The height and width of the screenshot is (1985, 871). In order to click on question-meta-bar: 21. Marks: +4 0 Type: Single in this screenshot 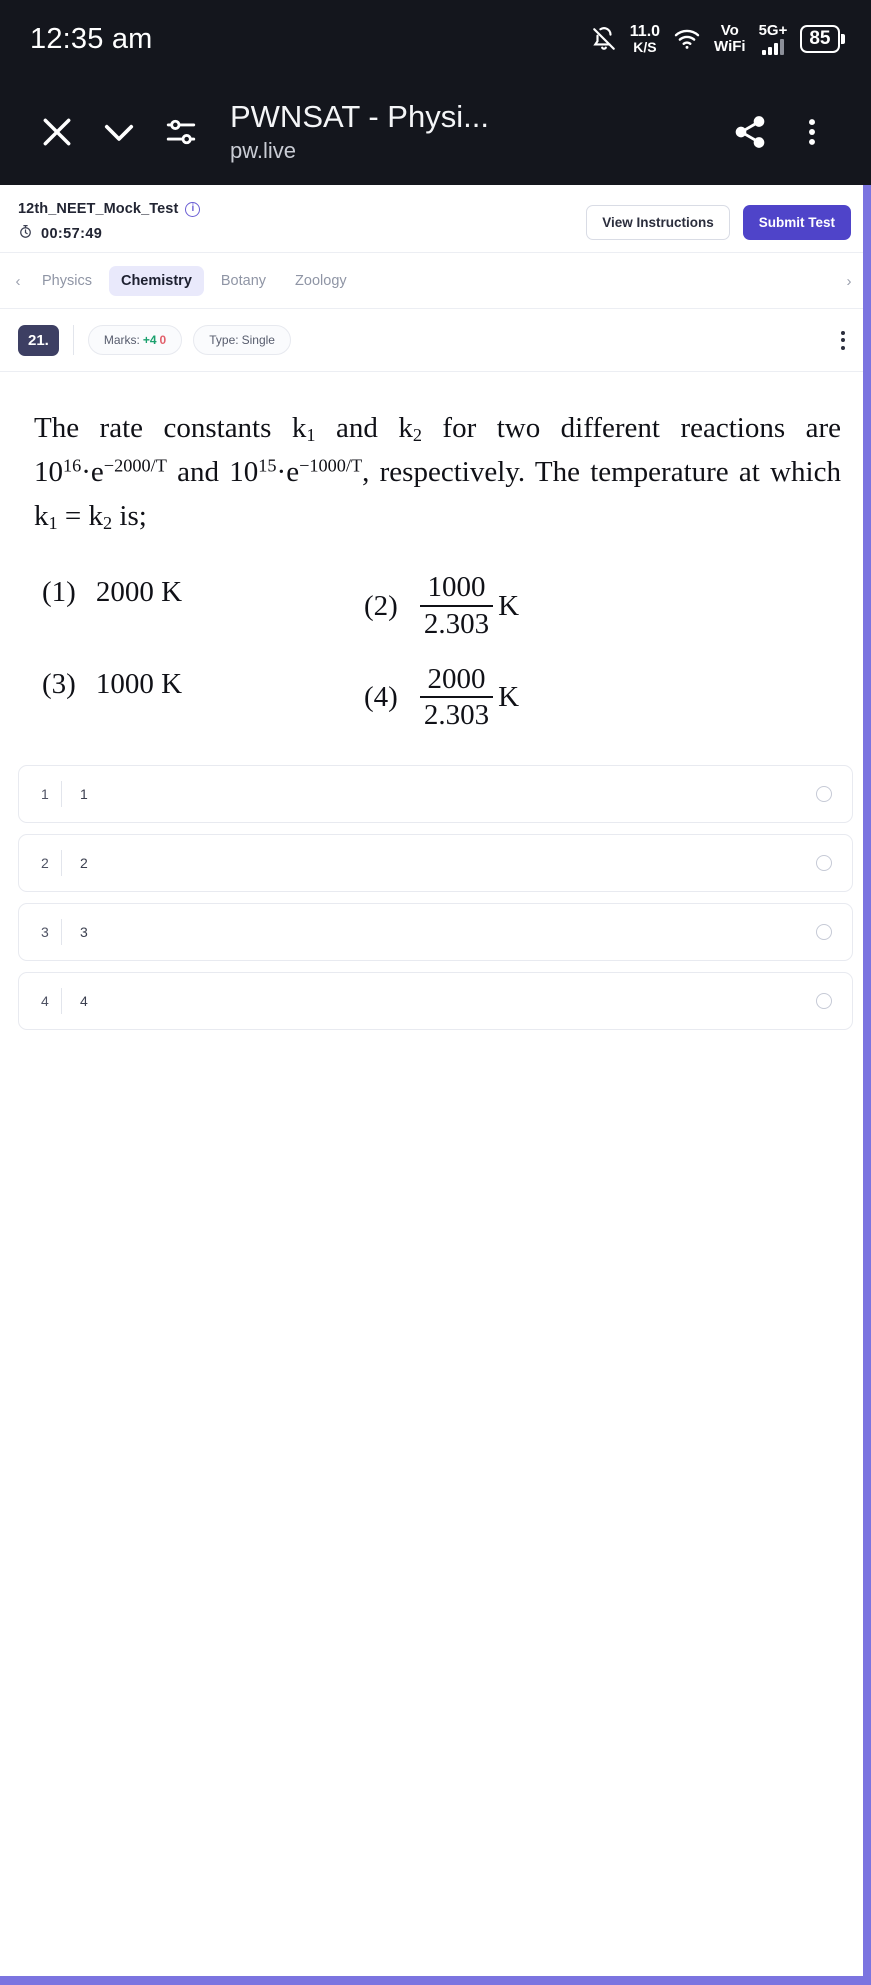, I will do `click(435, 340)`.